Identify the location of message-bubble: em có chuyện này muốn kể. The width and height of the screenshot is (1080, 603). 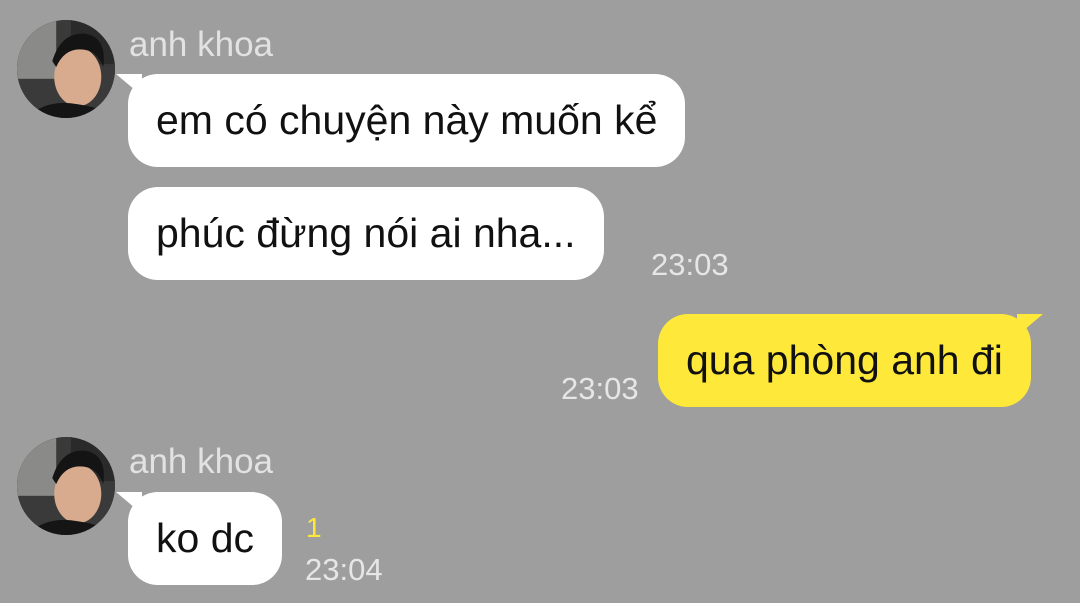
(401, 120).